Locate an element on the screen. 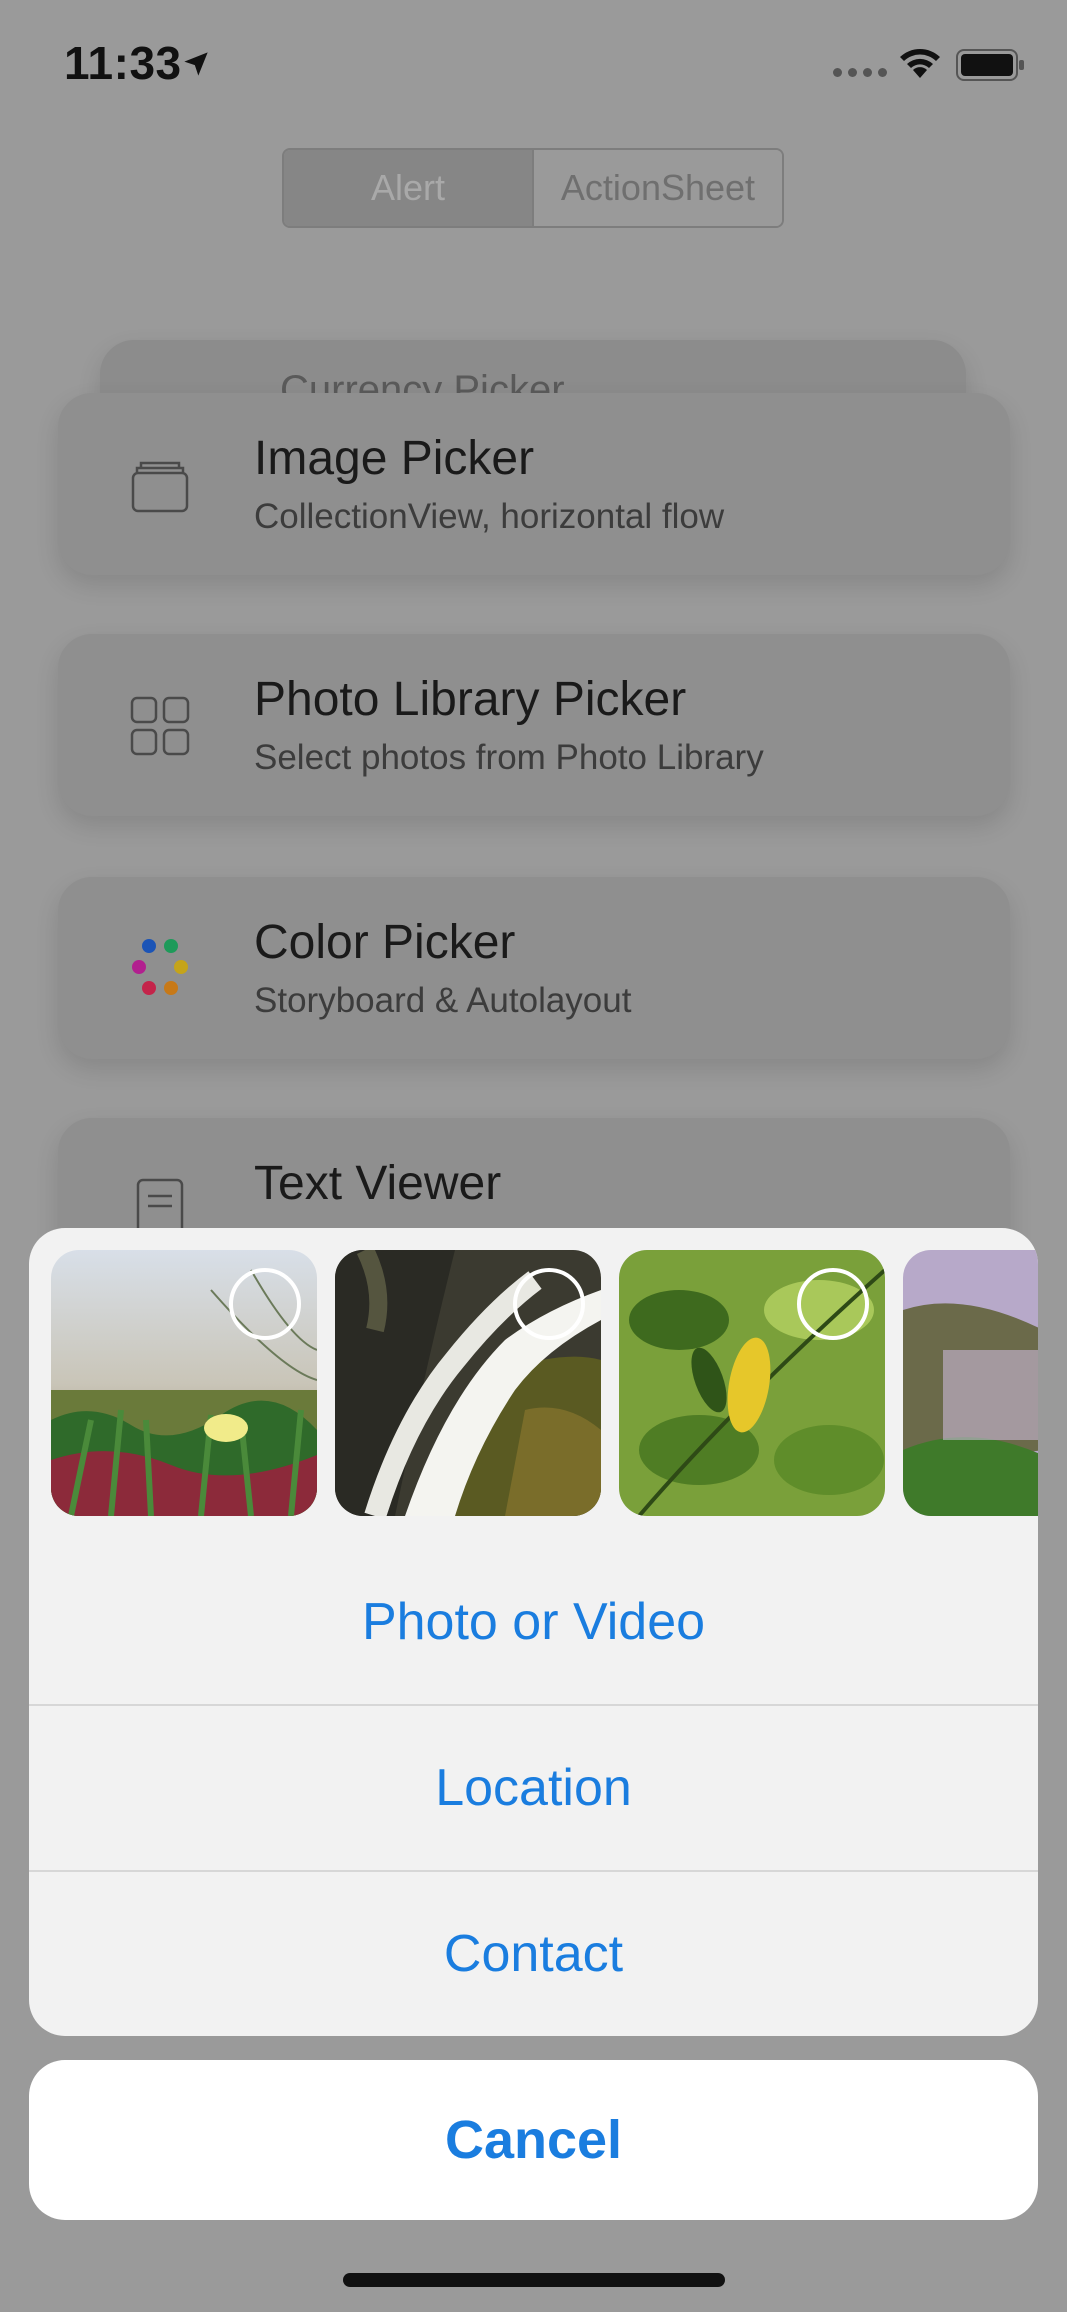 The image size is (1067, 2312). action-photo-or-video: Photo or Video is located at coordinates (533, 1622).